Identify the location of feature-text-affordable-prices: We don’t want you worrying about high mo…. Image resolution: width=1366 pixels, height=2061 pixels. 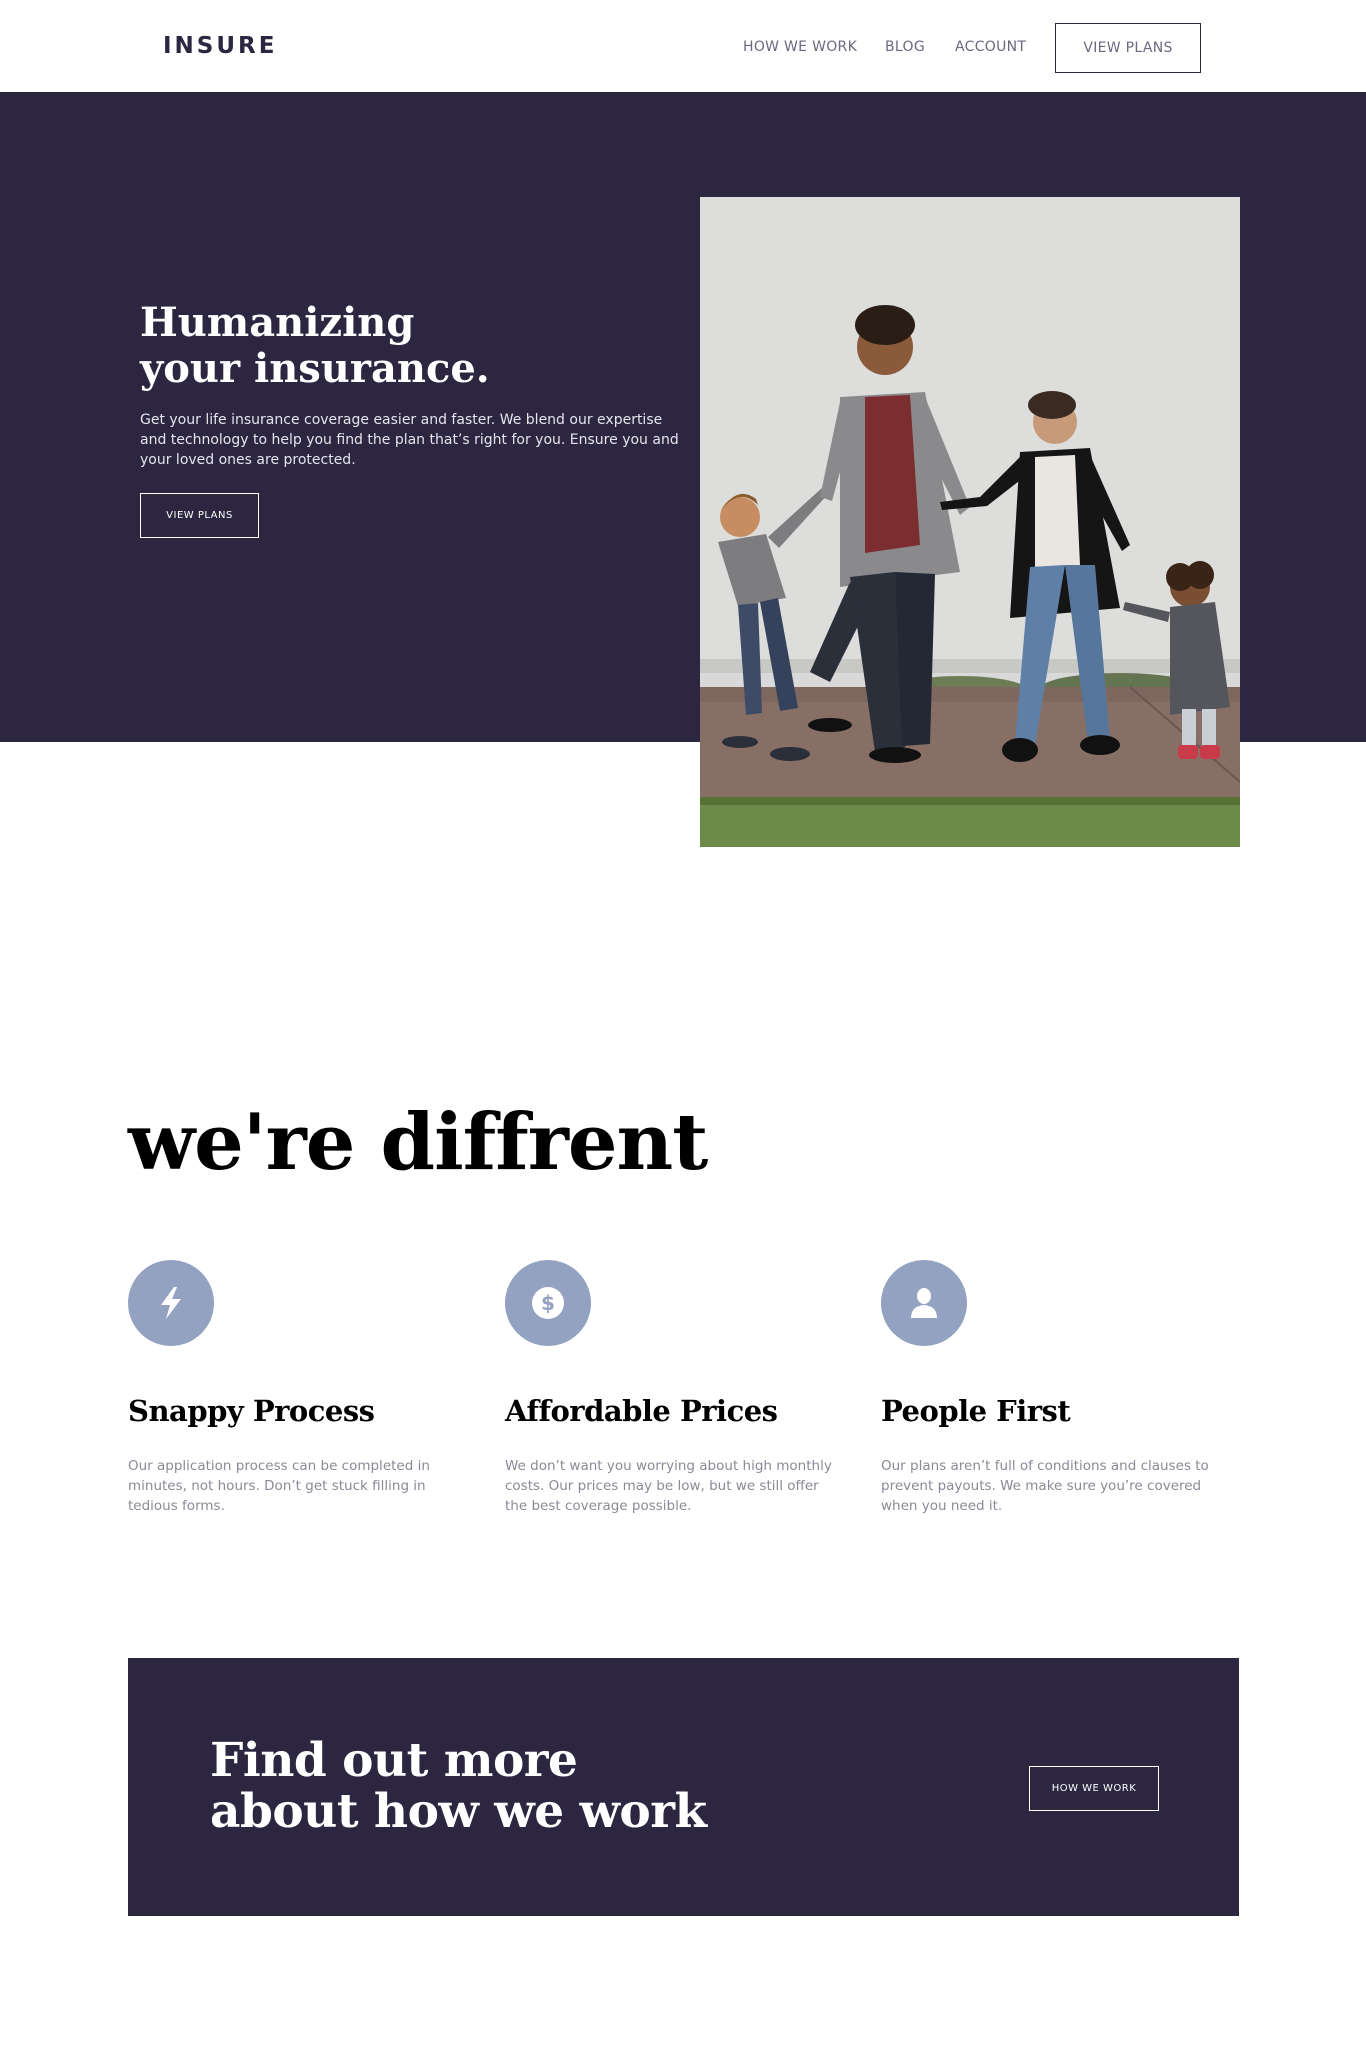
(668, 1486).